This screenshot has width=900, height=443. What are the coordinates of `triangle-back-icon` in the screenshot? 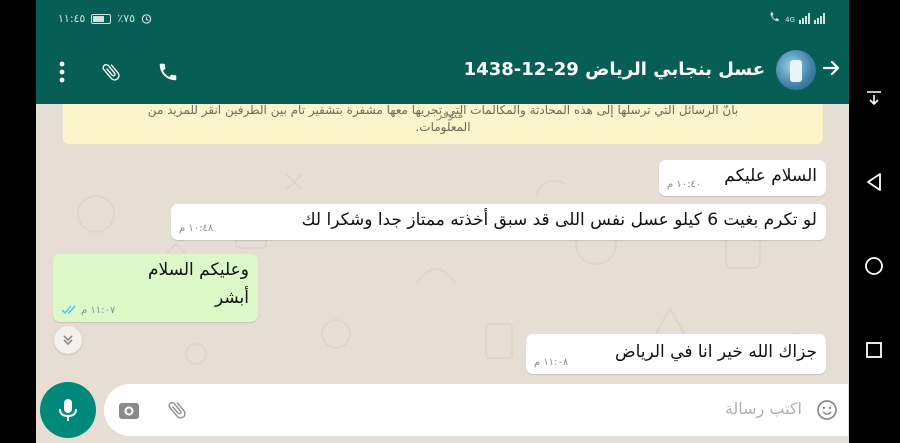 It's located at (874, 182).